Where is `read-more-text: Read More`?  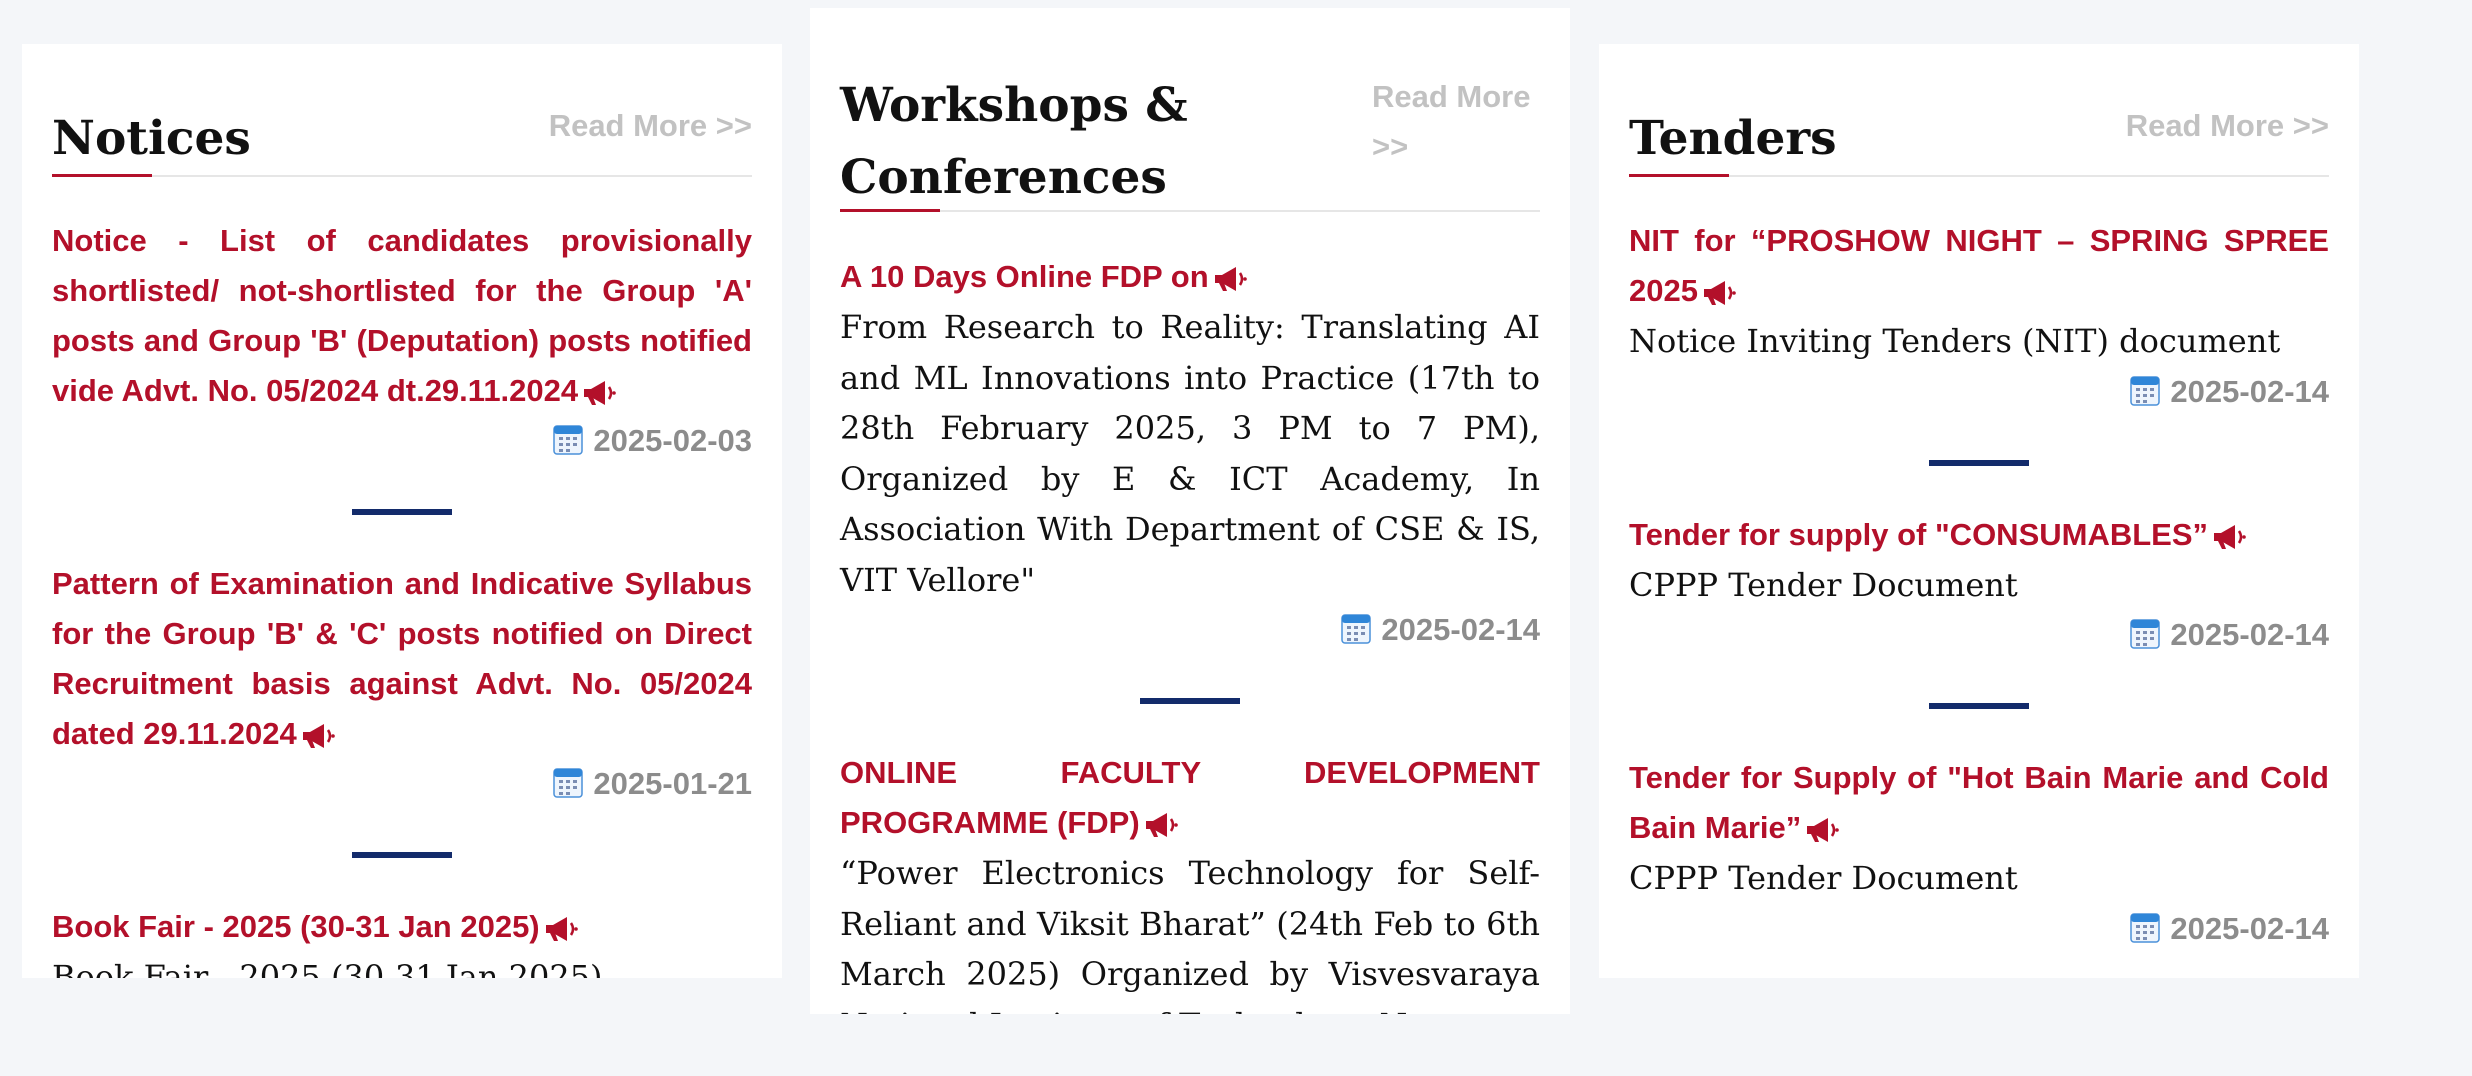 read-more-text: Read More is located at coordinates (1451, 96).